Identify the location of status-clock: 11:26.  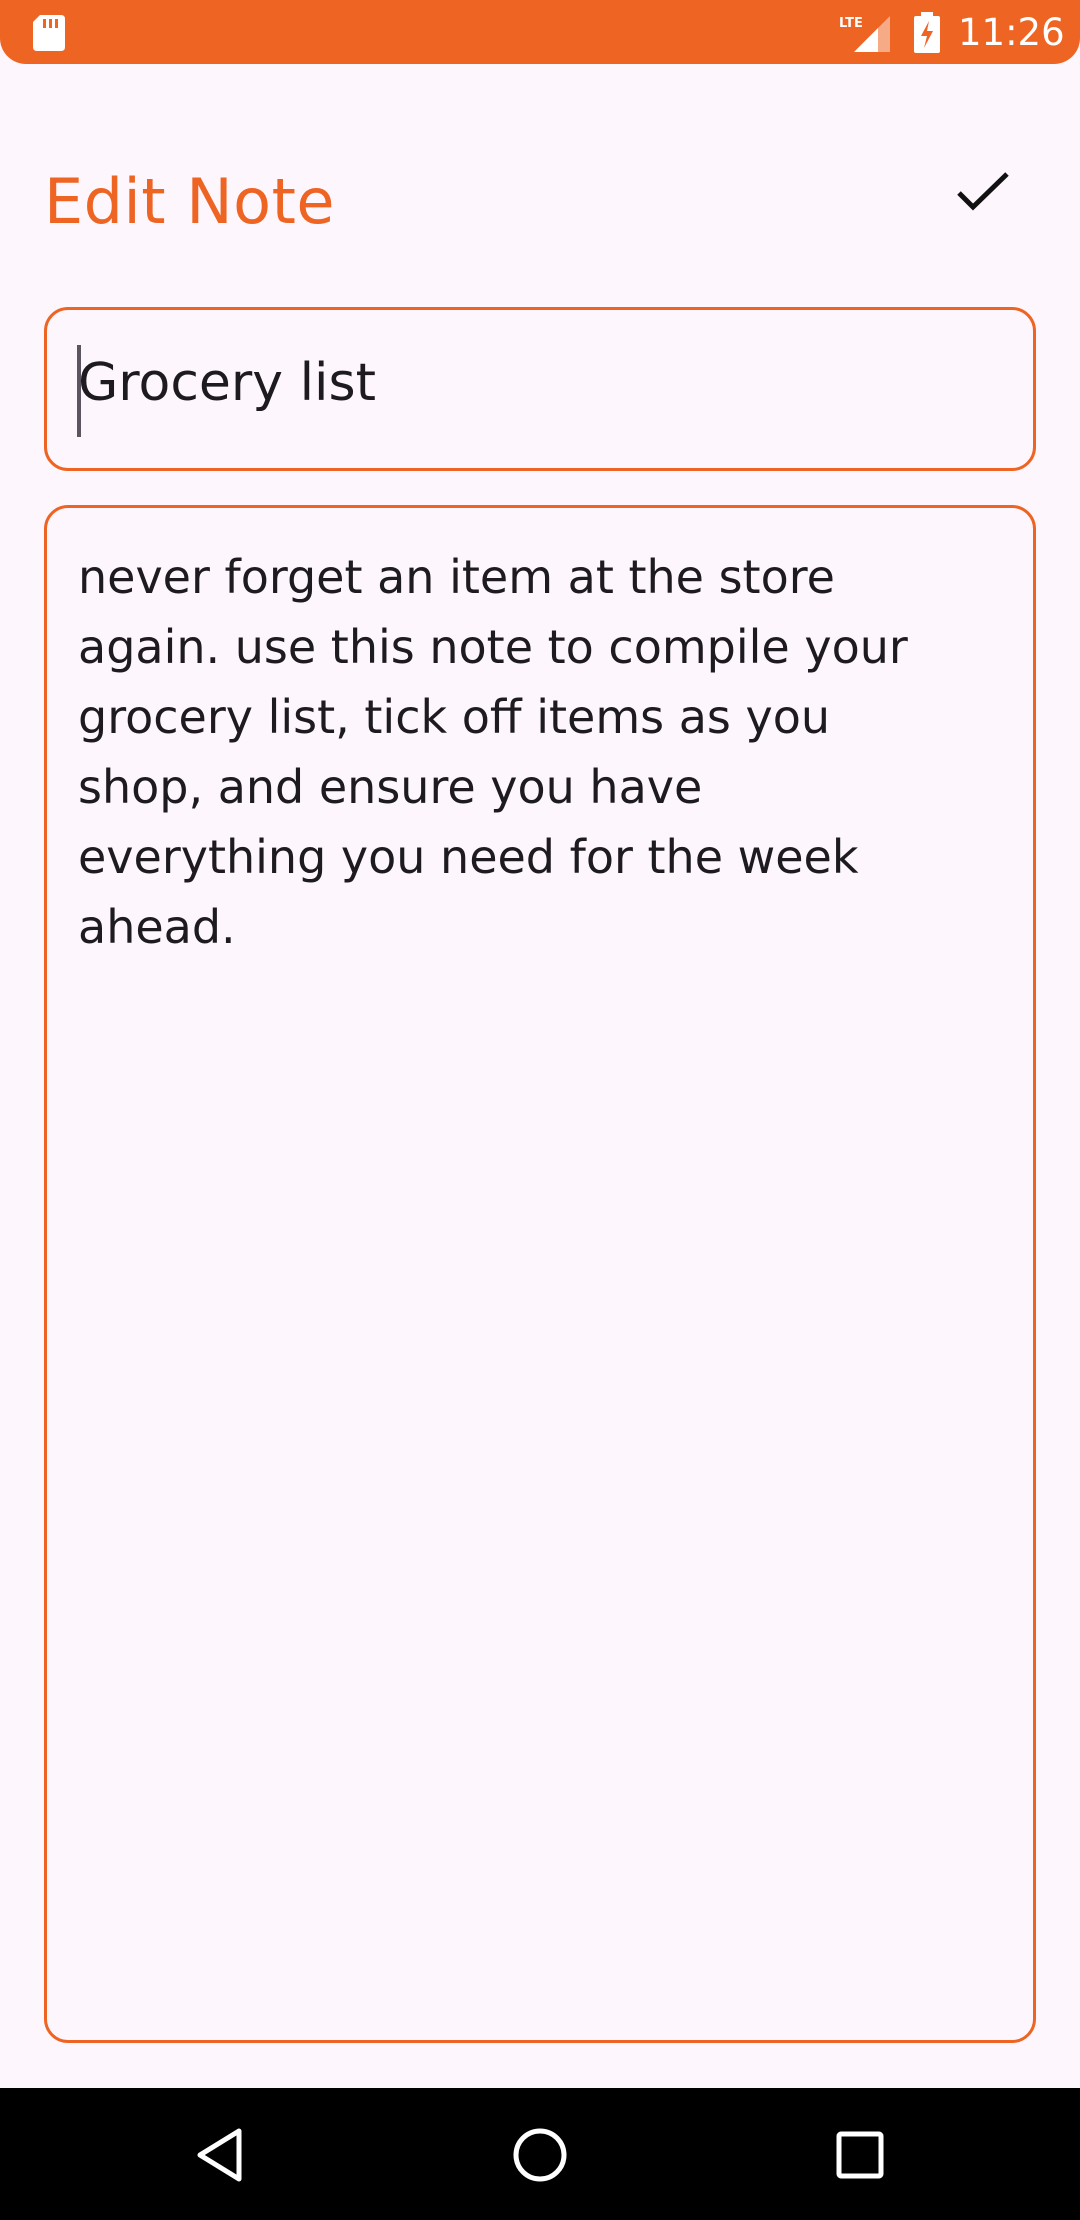
(1011, 32).